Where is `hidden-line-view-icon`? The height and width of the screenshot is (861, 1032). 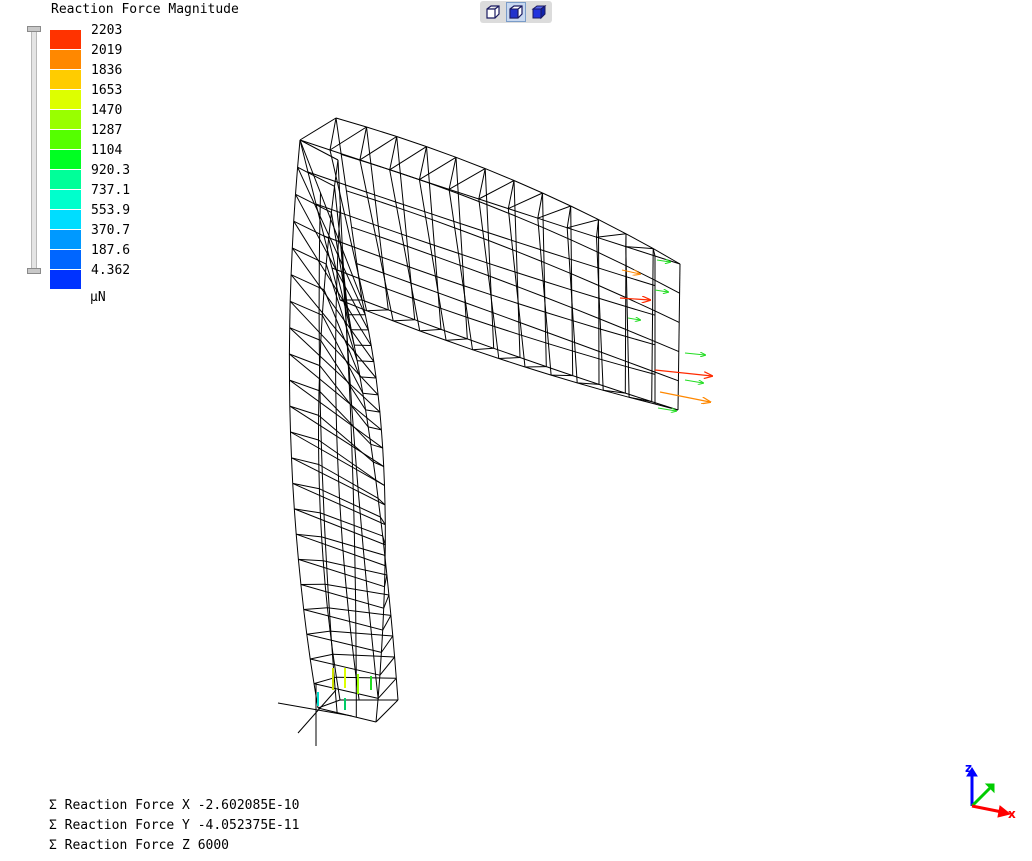
hidden-line-view-icon is located at coordinates (516, 12).